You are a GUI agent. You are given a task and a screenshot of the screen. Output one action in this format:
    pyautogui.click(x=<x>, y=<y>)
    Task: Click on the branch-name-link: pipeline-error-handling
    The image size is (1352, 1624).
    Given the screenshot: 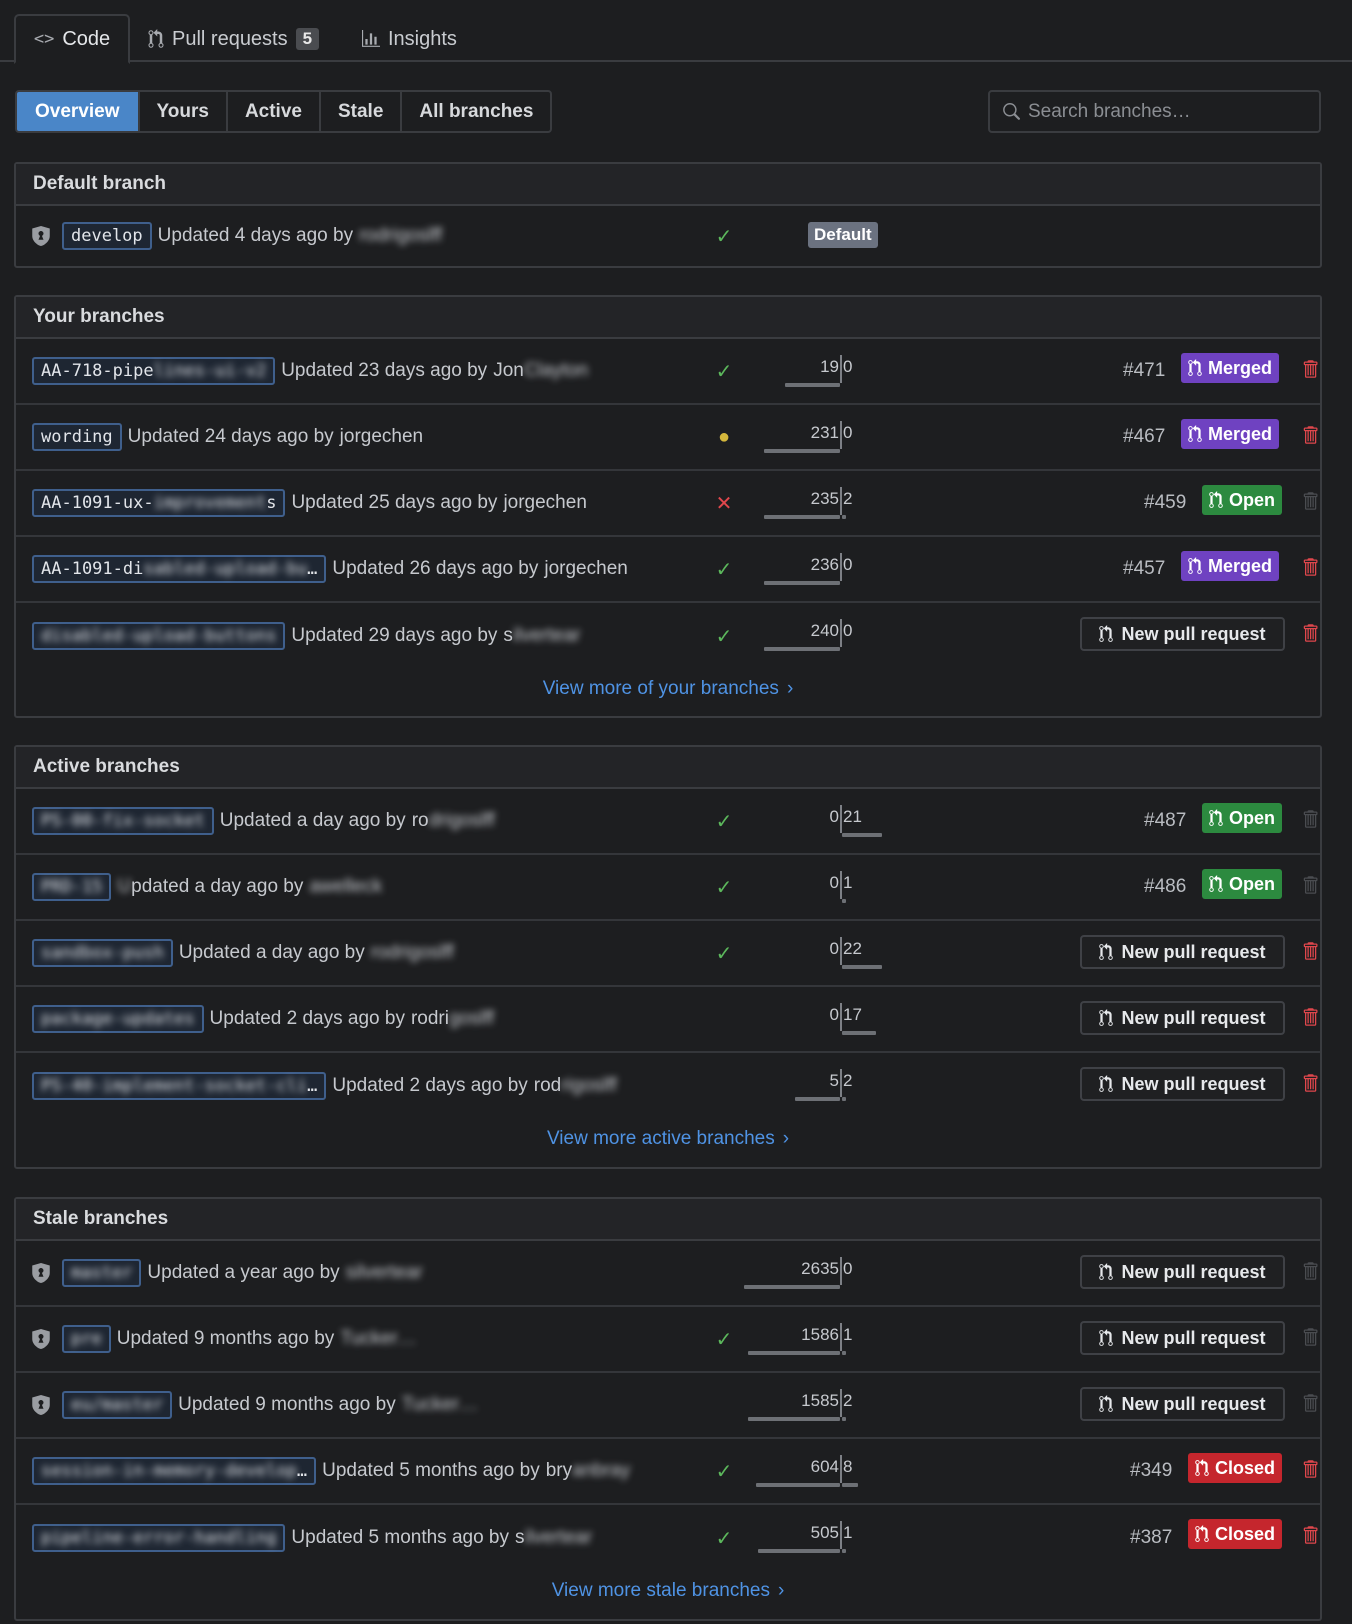 What is the action you would take?
    pyautogui.click(x=159, y=1538)
    